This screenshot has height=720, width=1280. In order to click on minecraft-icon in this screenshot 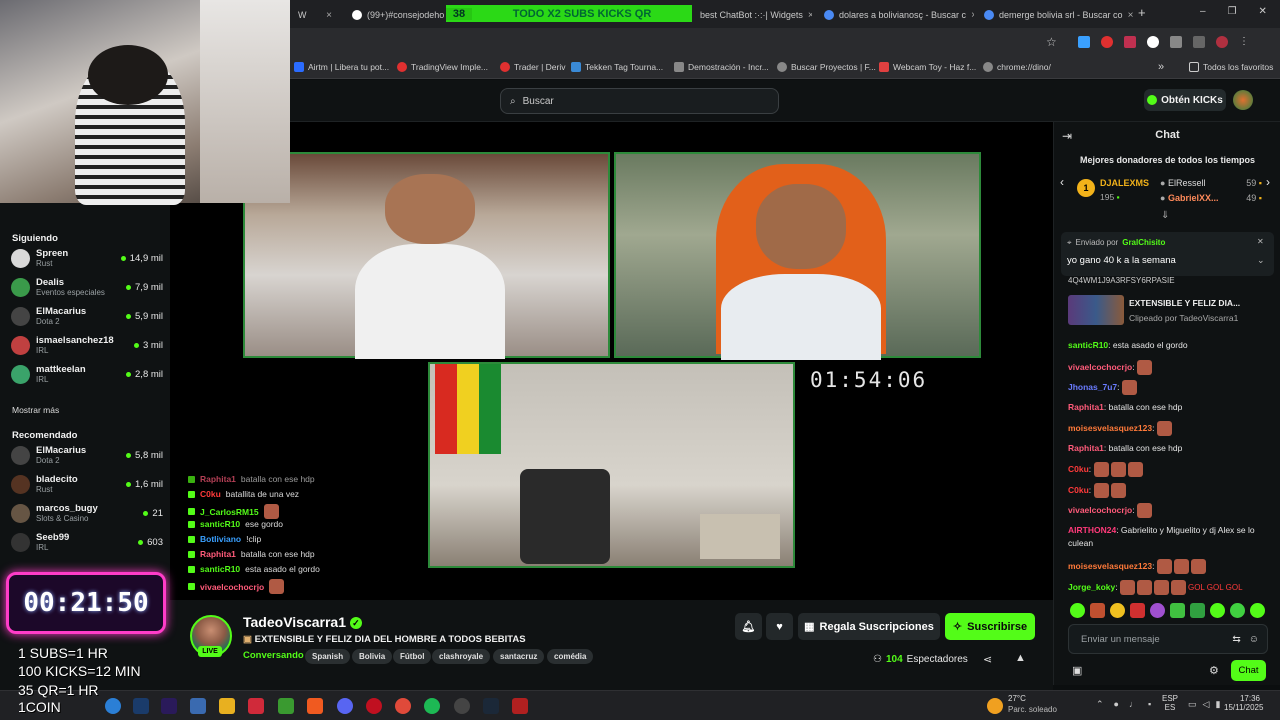, I will do `click(286, 706)`.